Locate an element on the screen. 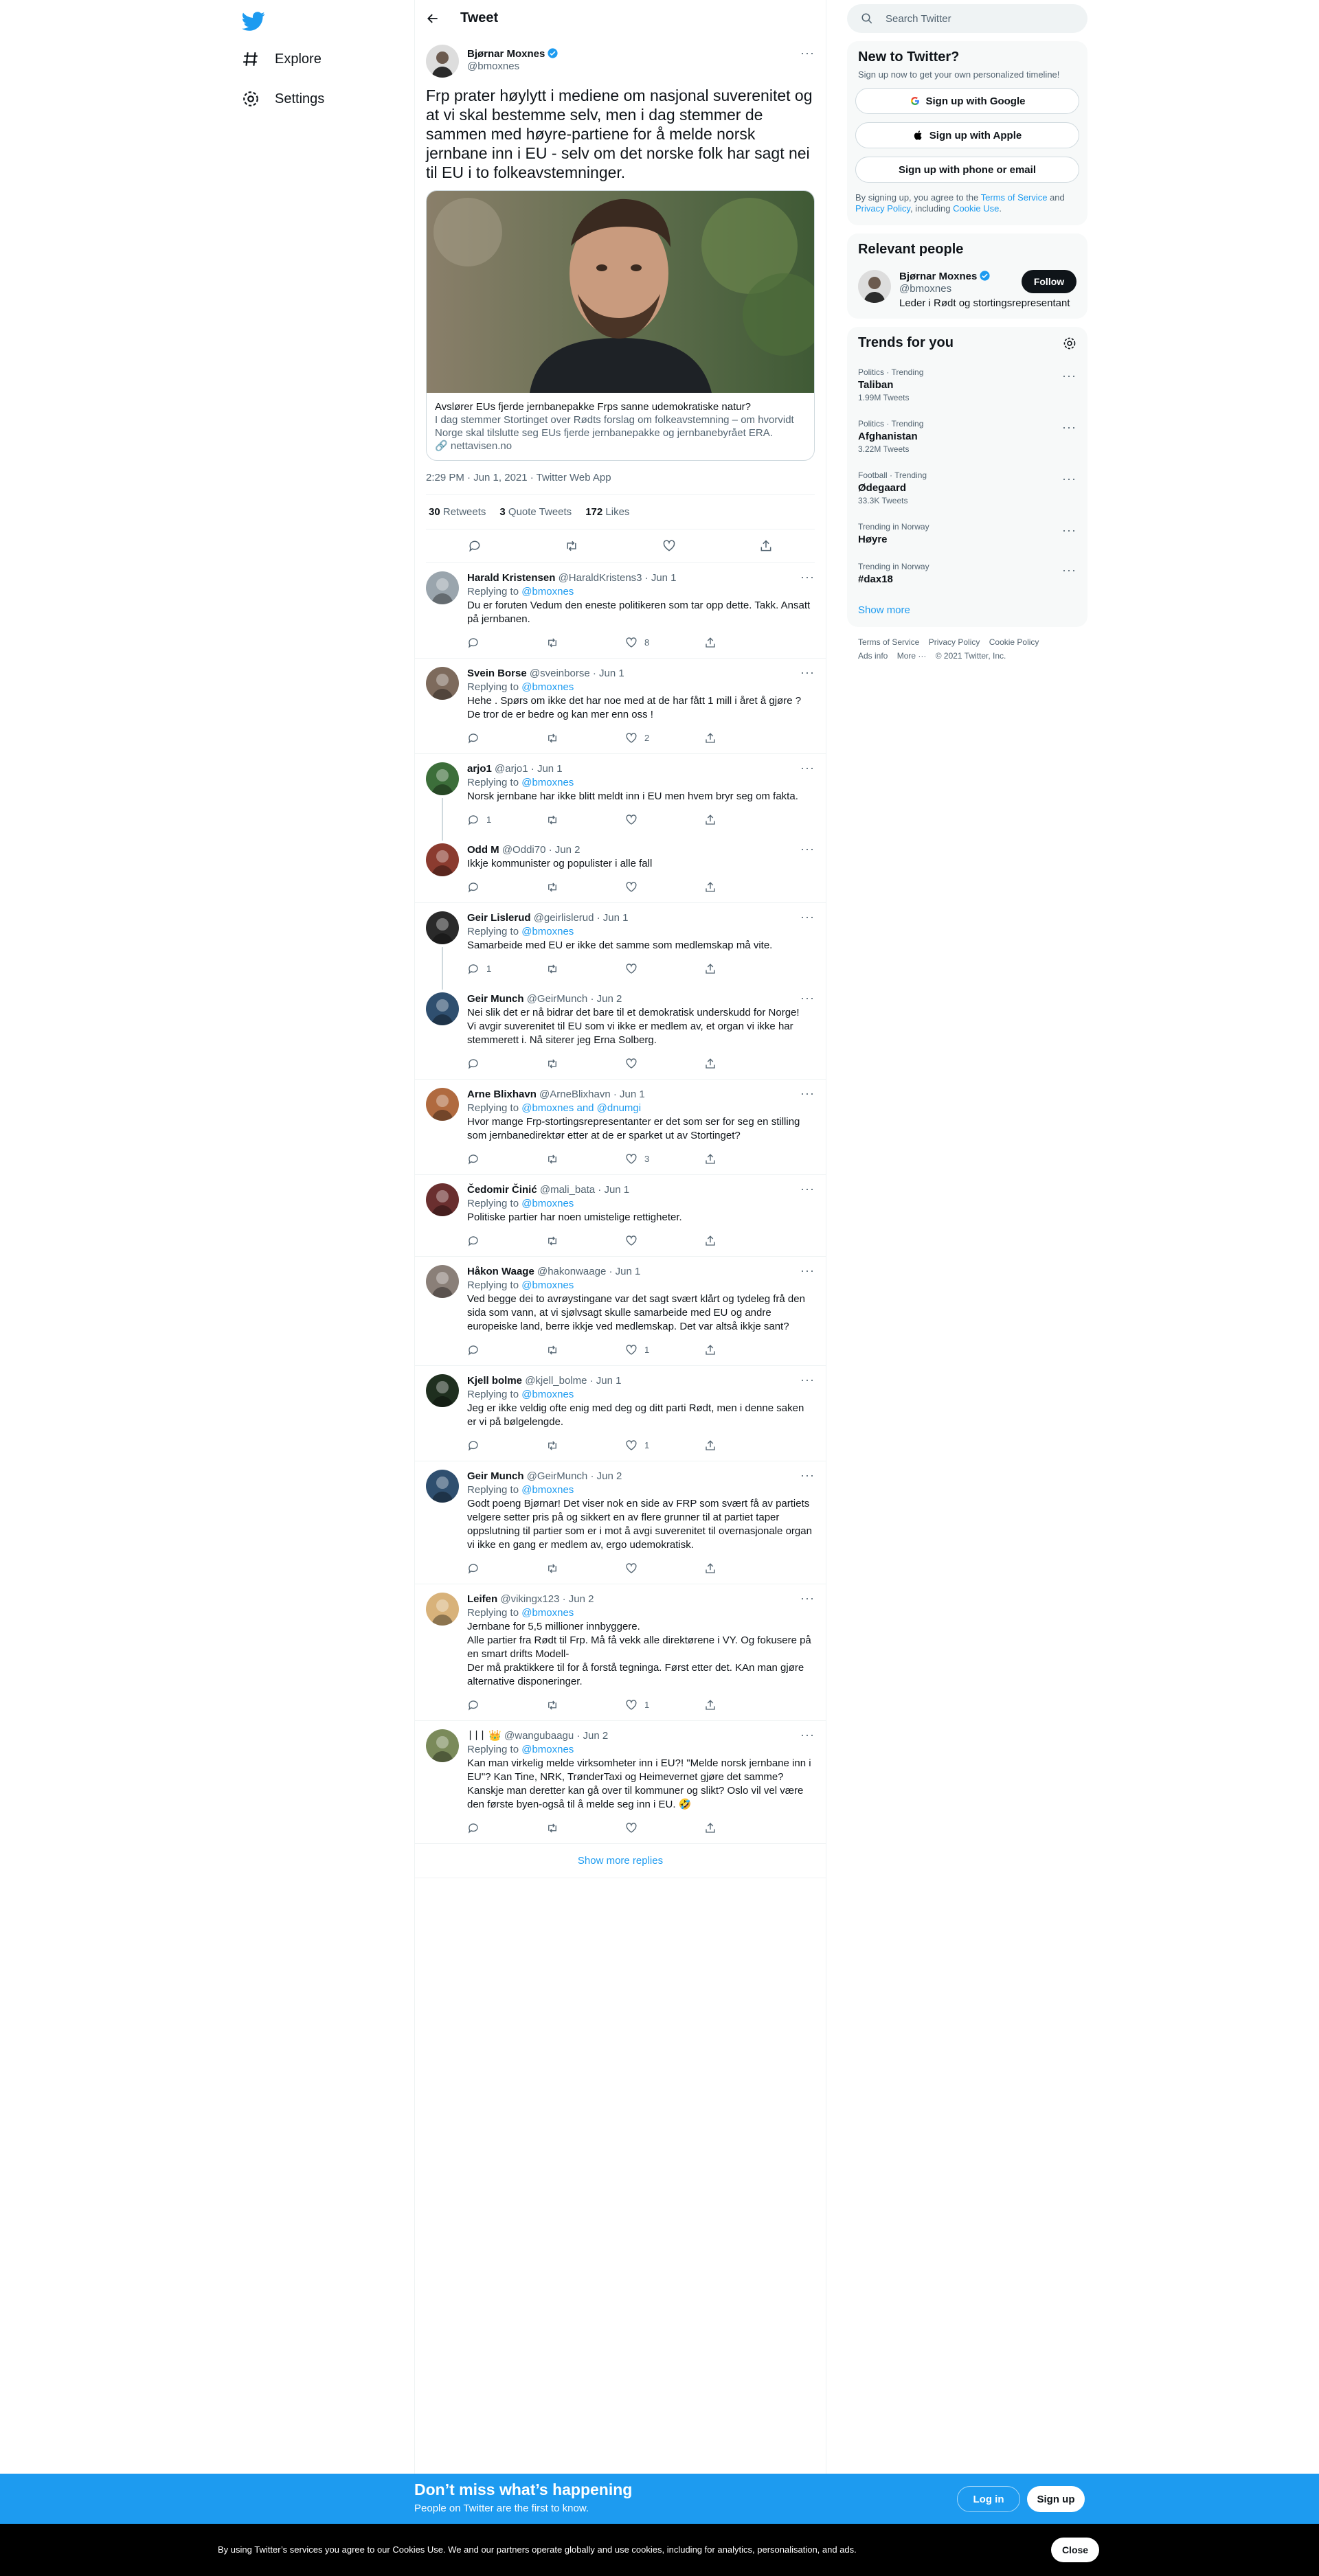  reply-author-name: Geir Munch is located at coordinates (496, 1476).